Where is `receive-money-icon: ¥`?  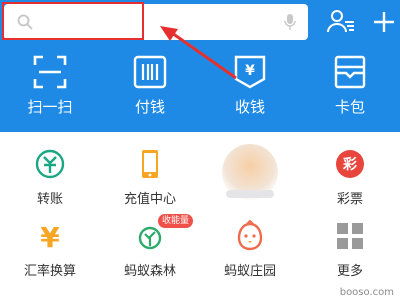
receive-money-icon: ¥ is located at coordinates (250, 72).